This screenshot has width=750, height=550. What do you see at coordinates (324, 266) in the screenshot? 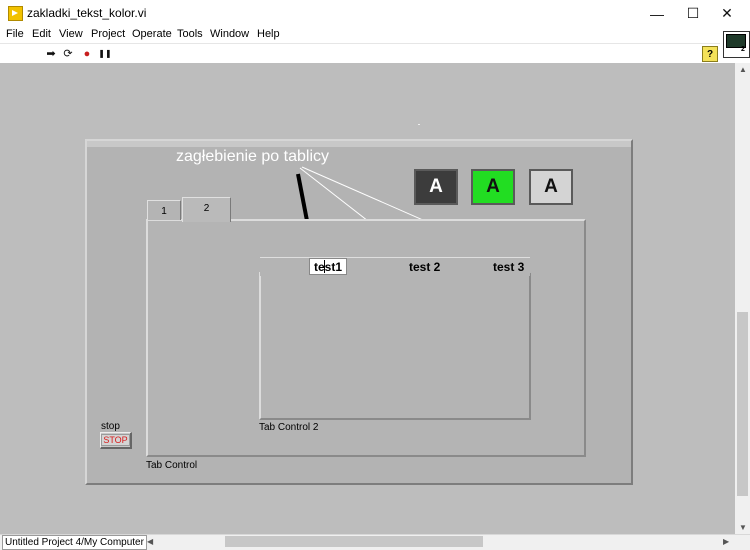
I see `text-cursor` at bounding box center [324, 266].